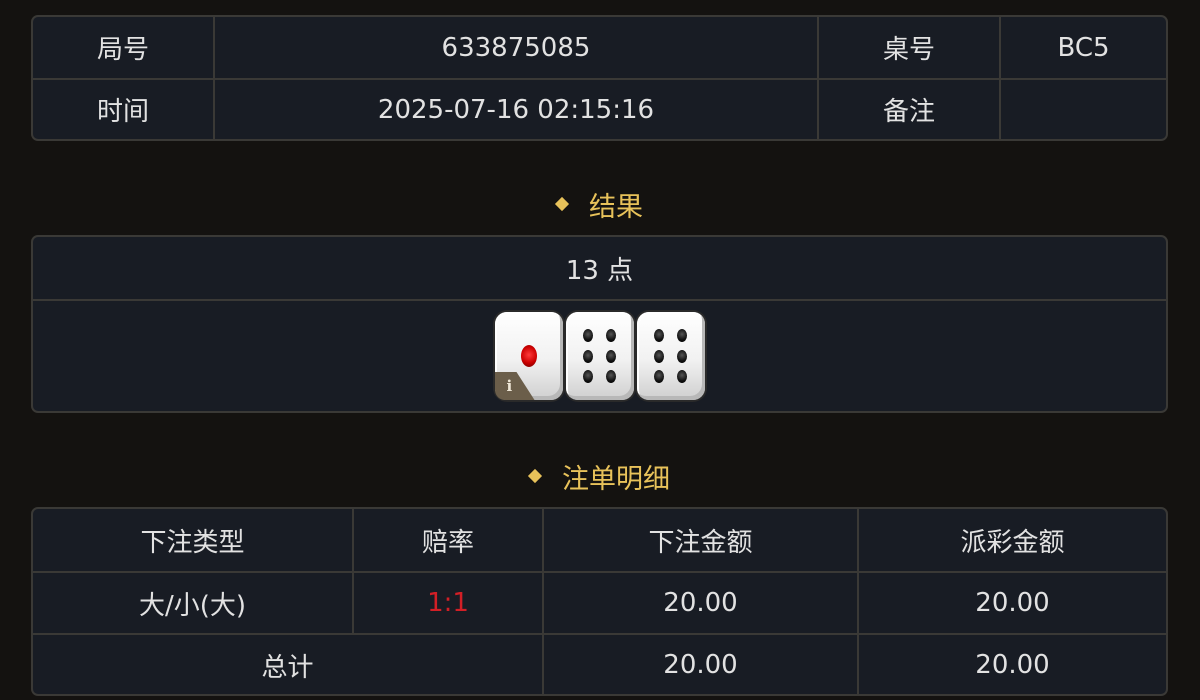 This screenshot has height=700, width=1200. I want to click on info-icon: i, so click(514, 386).